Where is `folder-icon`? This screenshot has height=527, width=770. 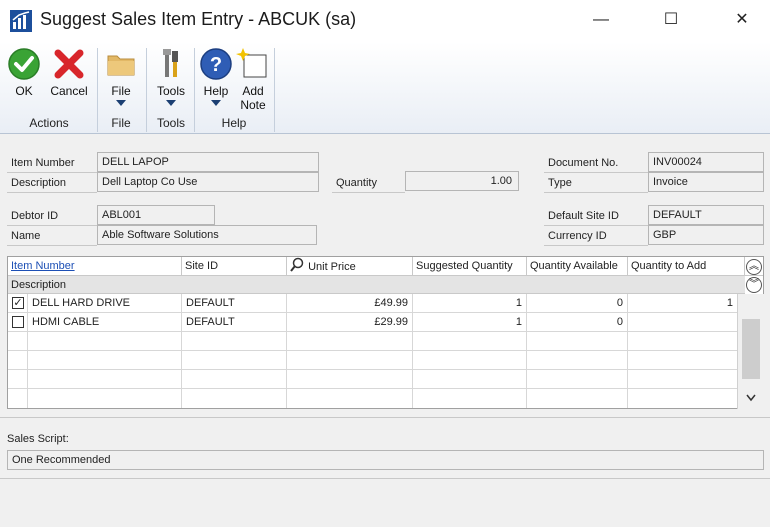 folder-icon is located at coordinates (121, 65).